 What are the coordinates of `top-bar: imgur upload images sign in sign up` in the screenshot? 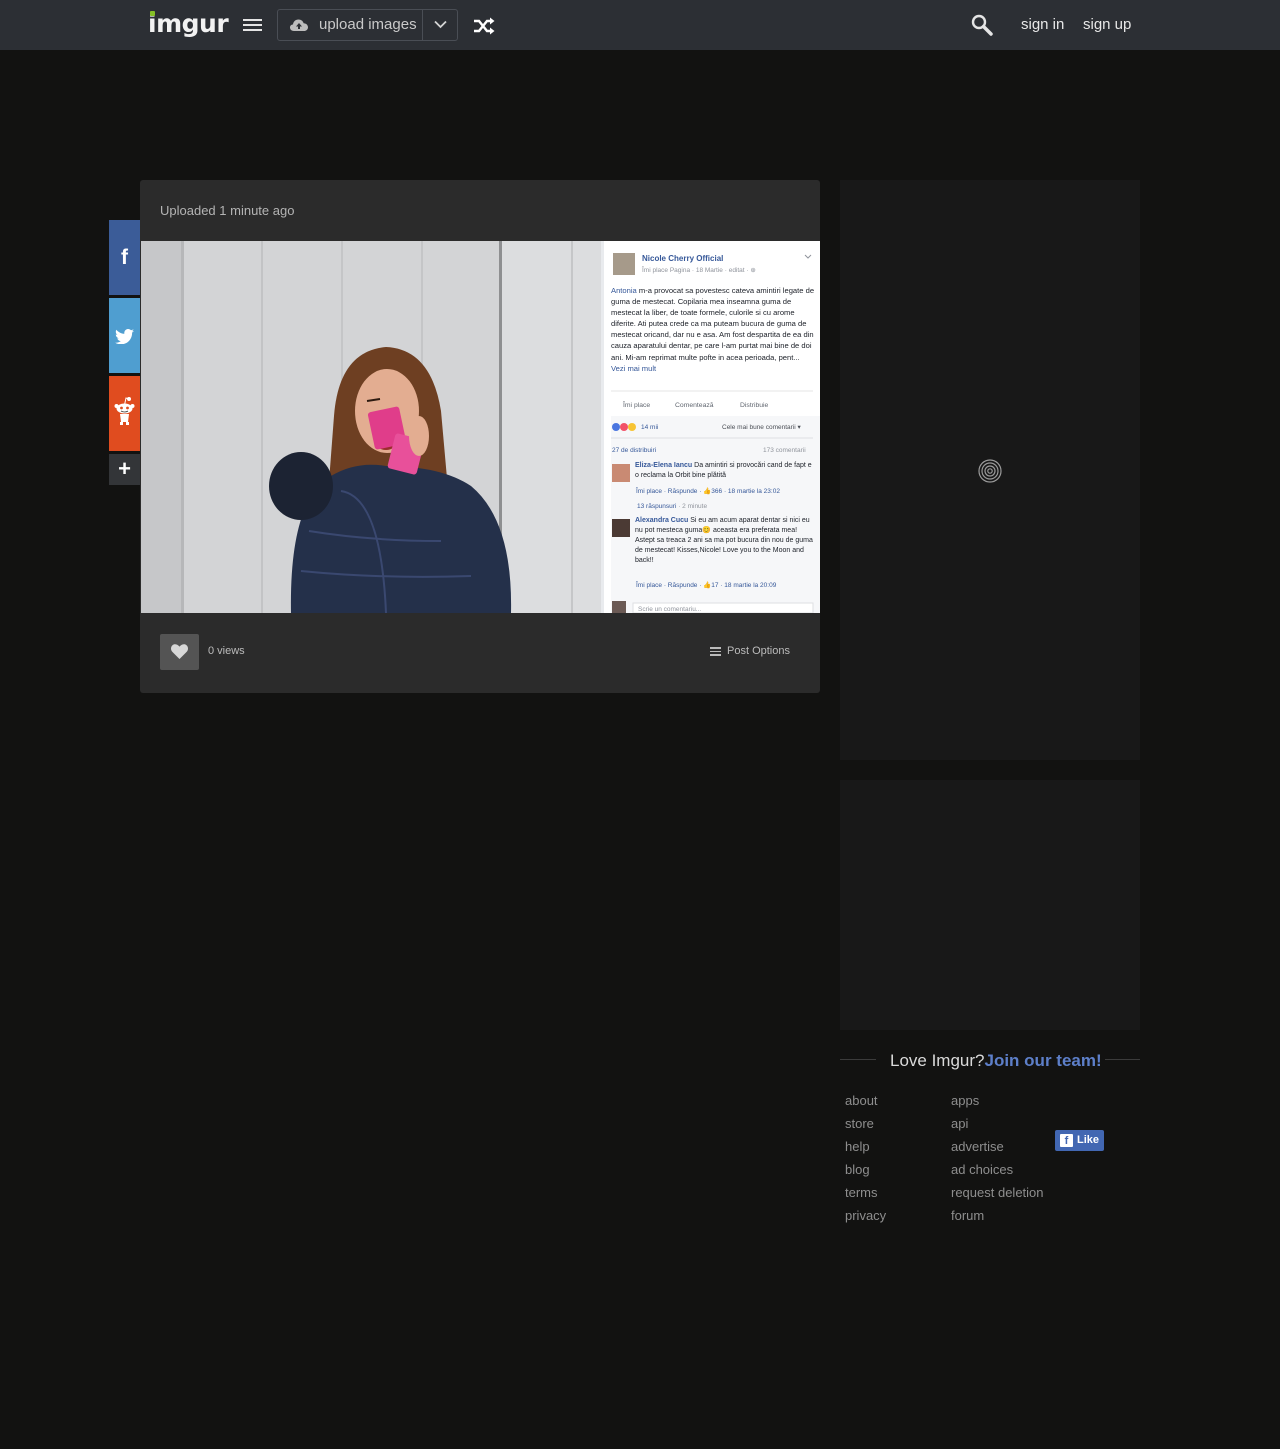 It's located at (640, 25).